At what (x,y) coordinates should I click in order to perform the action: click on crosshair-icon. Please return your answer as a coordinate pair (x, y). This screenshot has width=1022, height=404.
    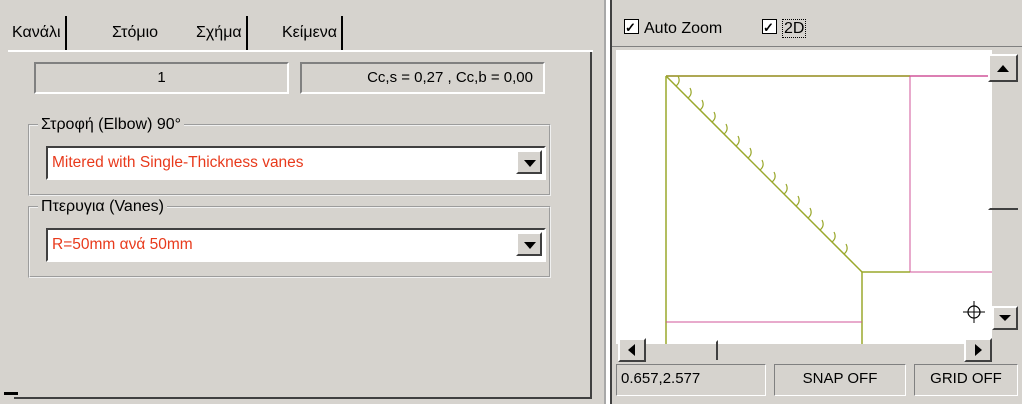
    Looking at the image, I should click on (974, 312).